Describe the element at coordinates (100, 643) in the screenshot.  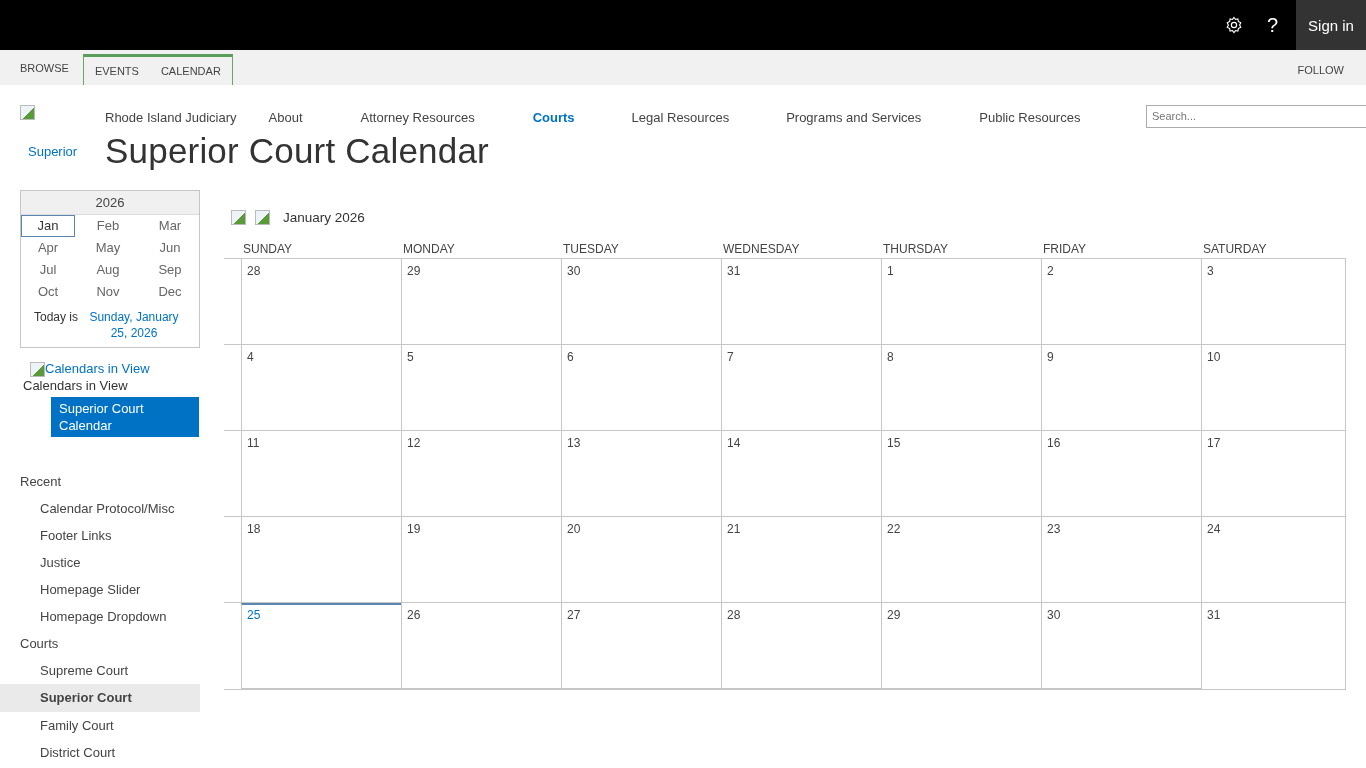
I see `nav-heading: Courts` at that location.